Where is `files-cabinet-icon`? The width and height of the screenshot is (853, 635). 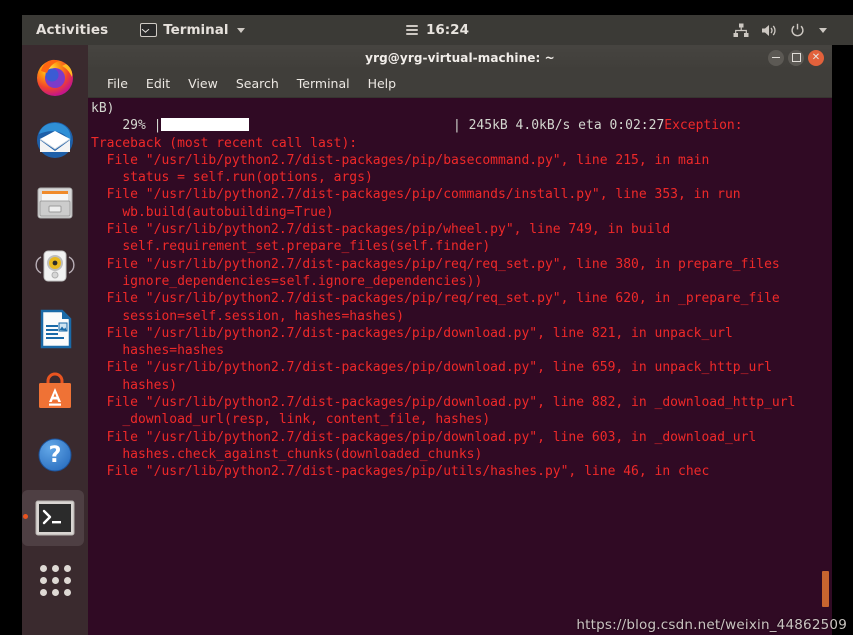 files-cabinet-icon is located at coordinates (55, 202).